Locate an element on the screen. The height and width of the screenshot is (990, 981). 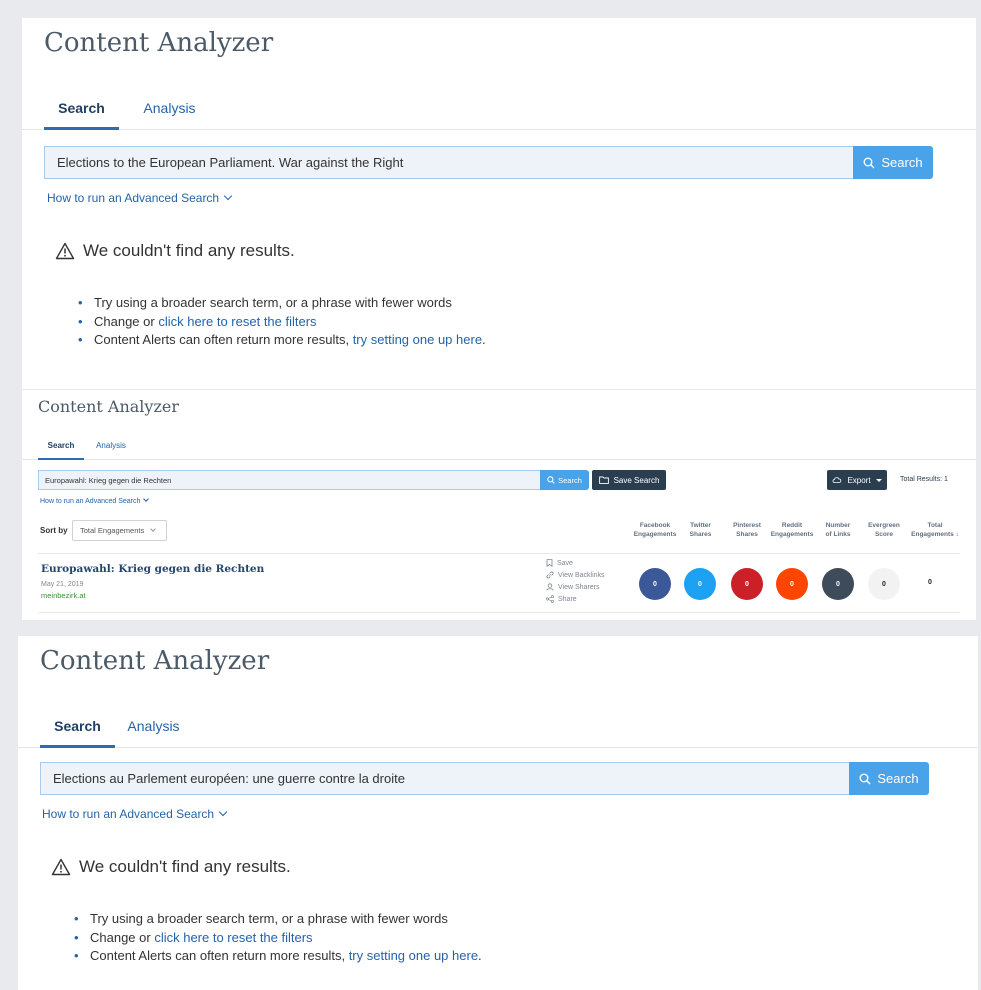
action-label: View Backlinks is located at coordinates (581, 575).